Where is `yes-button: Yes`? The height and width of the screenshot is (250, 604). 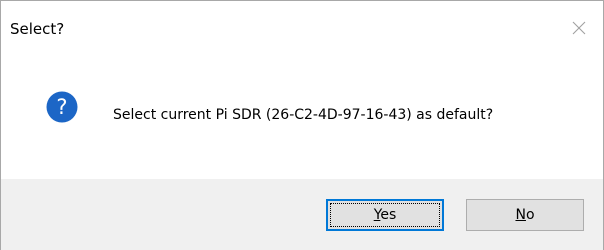 yes-button: Yes is located at coordinates (385, 215).